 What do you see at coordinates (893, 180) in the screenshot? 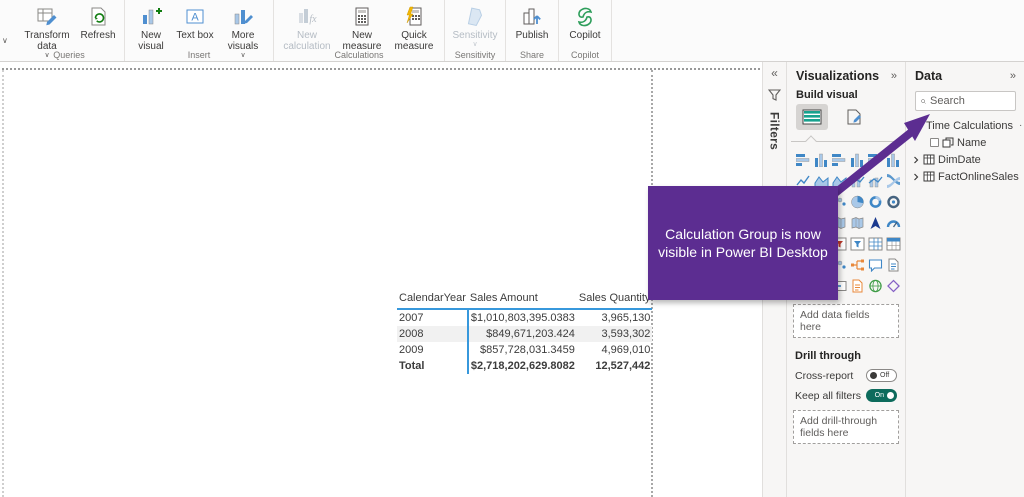
I see `ribbon-chart-icon` at bounding box center [893, 180].